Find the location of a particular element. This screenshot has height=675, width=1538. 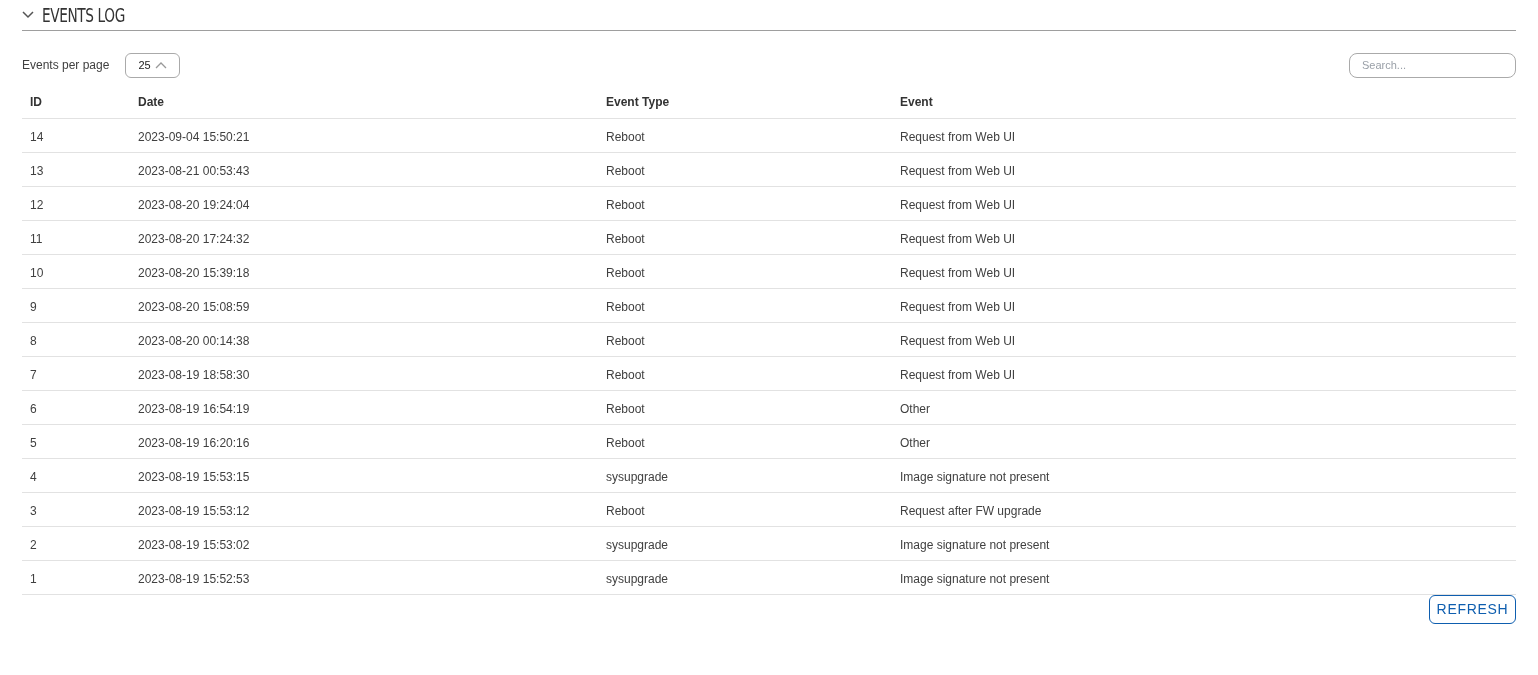

column-header: Event Type is located at coordinates (638, 102).